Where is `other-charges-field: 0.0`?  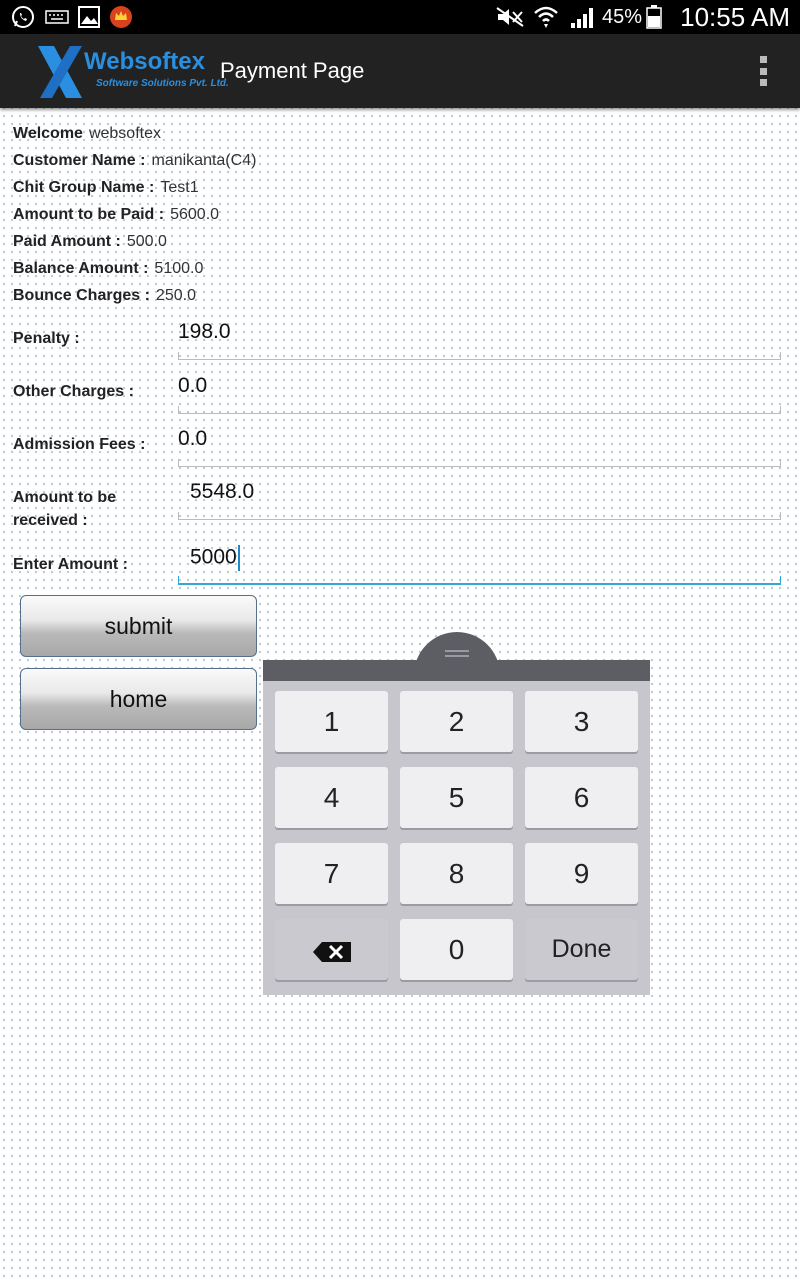
other-charges-field: 0.0 is located at coordinates (479, 394).